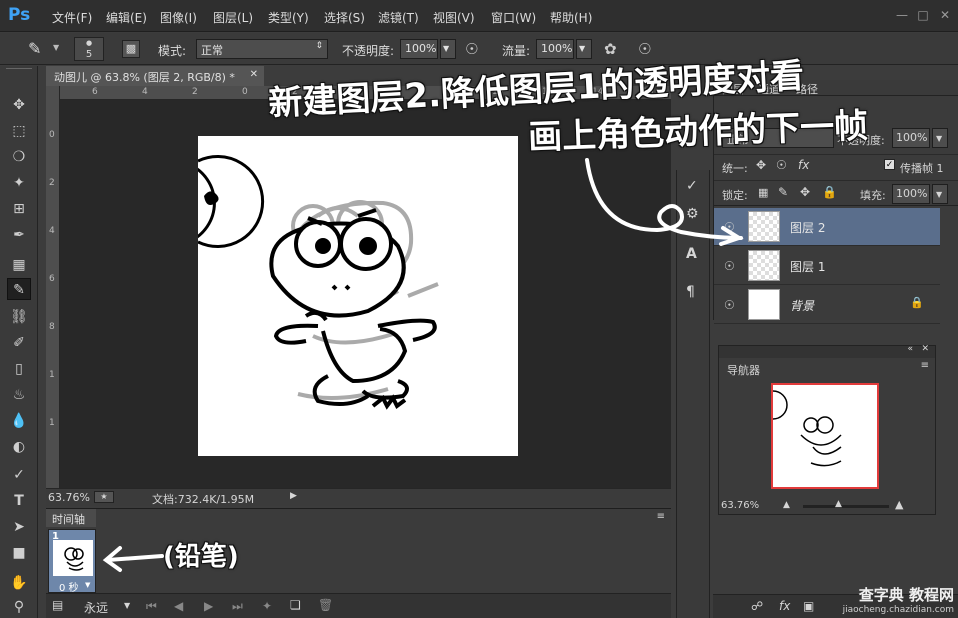 This screenshot has height=618, width=958. I want to click on layer-name: 图层 1, so click(807, 266).